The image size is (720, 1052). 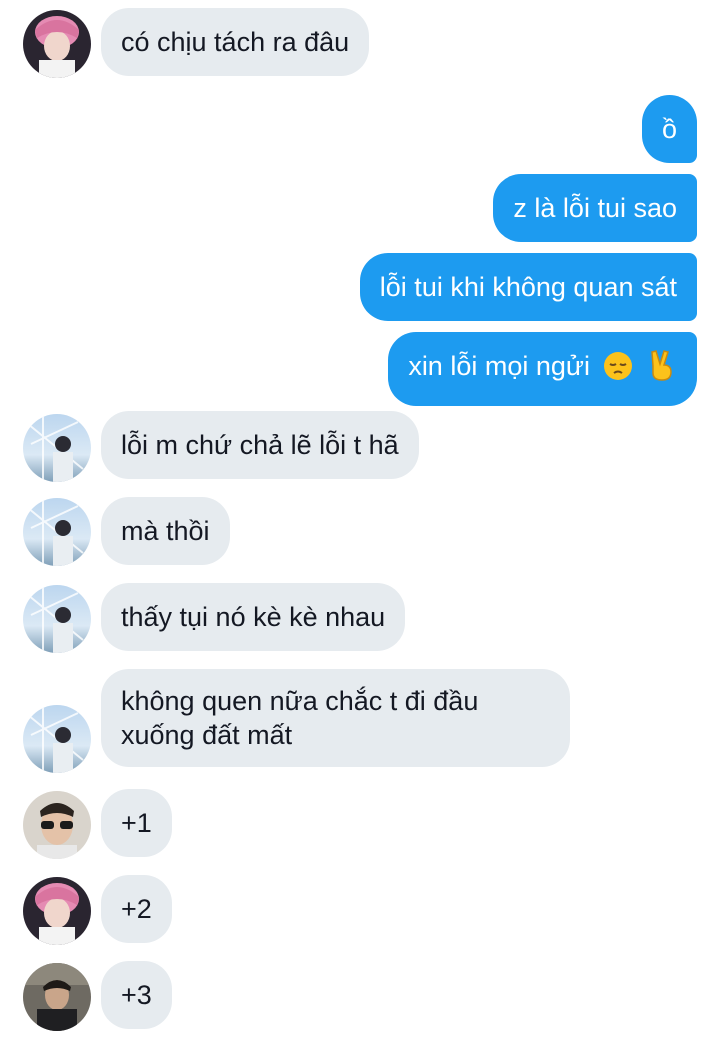 I want to click on victory-hand-icon, so click(x=662, y=369).